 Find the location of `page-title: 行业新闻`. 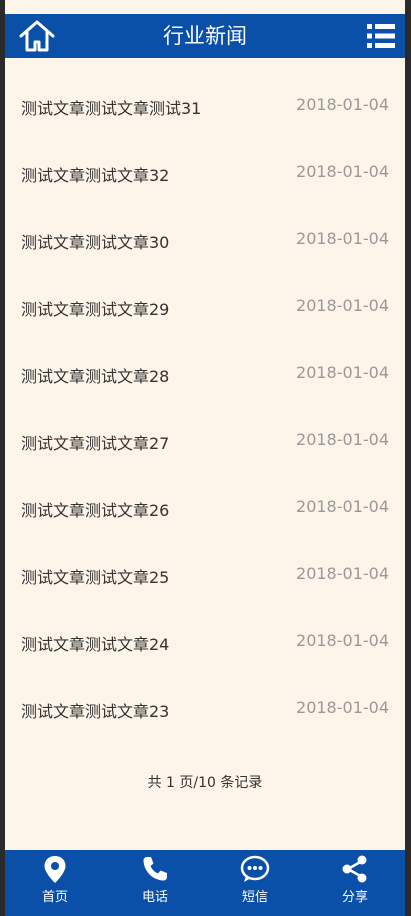

page-title: 行业新闻 is located at coordinates (205, 36).